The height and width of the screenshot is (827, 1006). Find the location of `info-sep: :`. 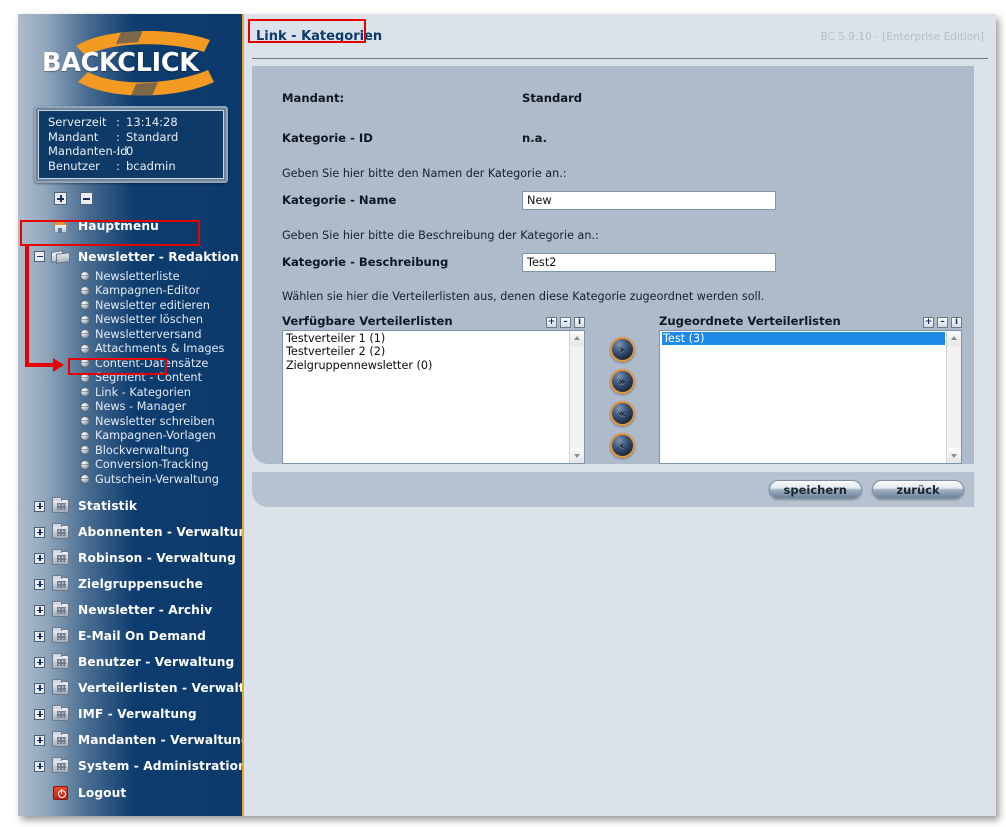

info-sep: : is located at coordinates (118, 151).